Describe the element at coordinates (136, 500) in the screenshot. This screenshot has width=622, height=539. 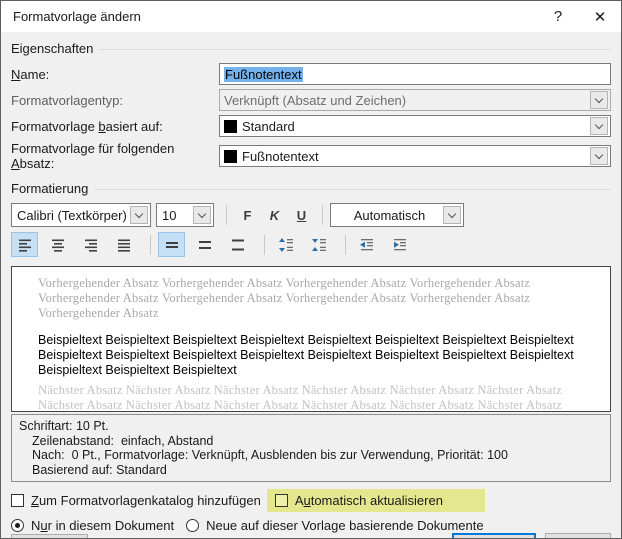
I see `add-to-gallery-checkbox: Zum Formatvorlagenkatalog hinzufügen` at that location.